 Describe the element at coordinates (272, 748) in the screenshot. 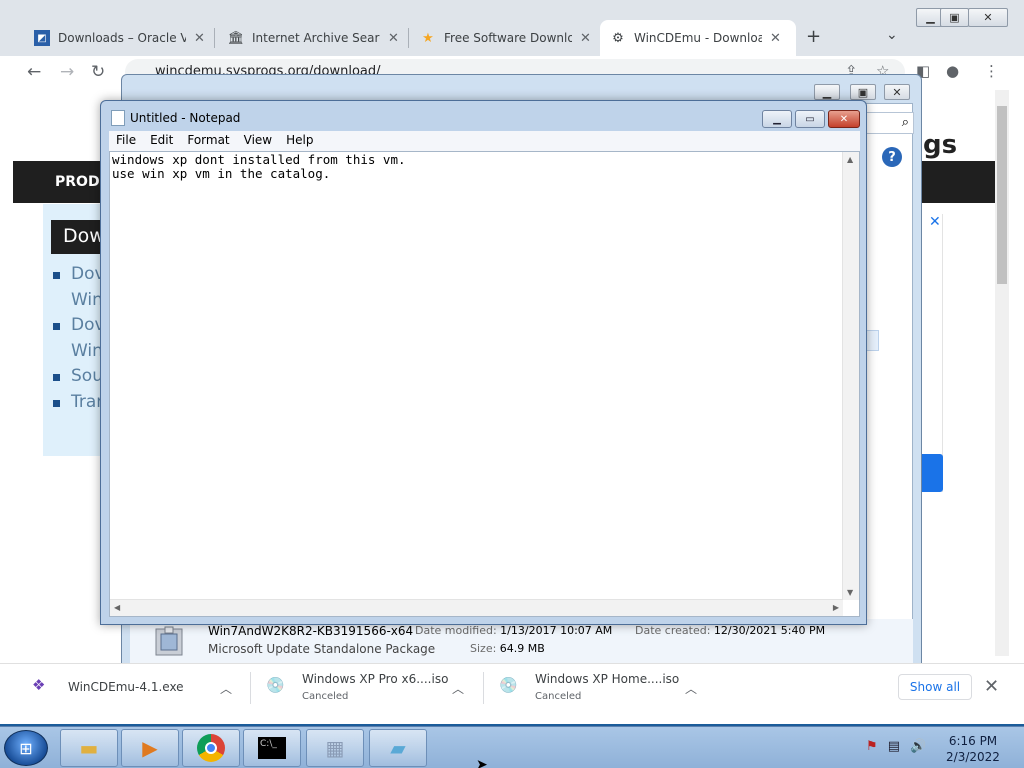

I see `taskbar-cmd-button: C:\_` at that location.